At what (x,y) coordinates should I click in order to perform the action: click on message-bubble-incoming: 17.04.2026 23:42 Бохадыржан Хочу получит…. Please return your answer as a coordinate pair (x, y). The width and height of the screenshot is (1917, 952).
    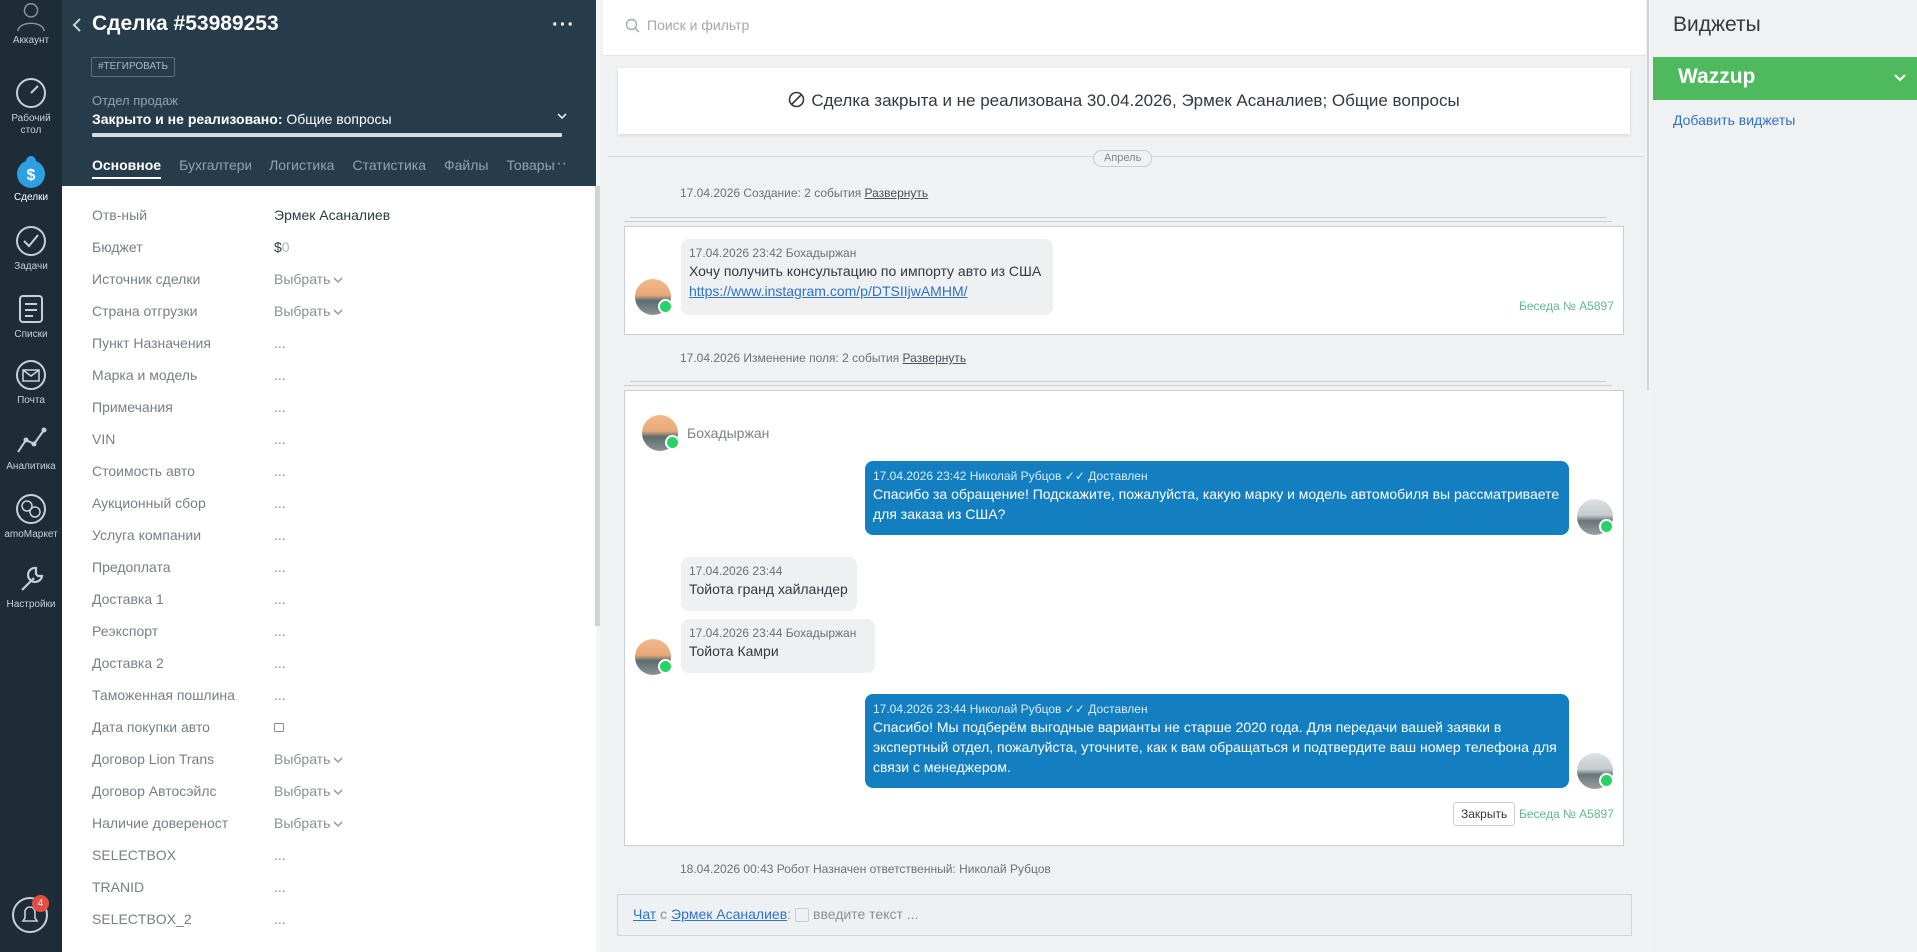
    Looking at the image, I should click on (867, 277).